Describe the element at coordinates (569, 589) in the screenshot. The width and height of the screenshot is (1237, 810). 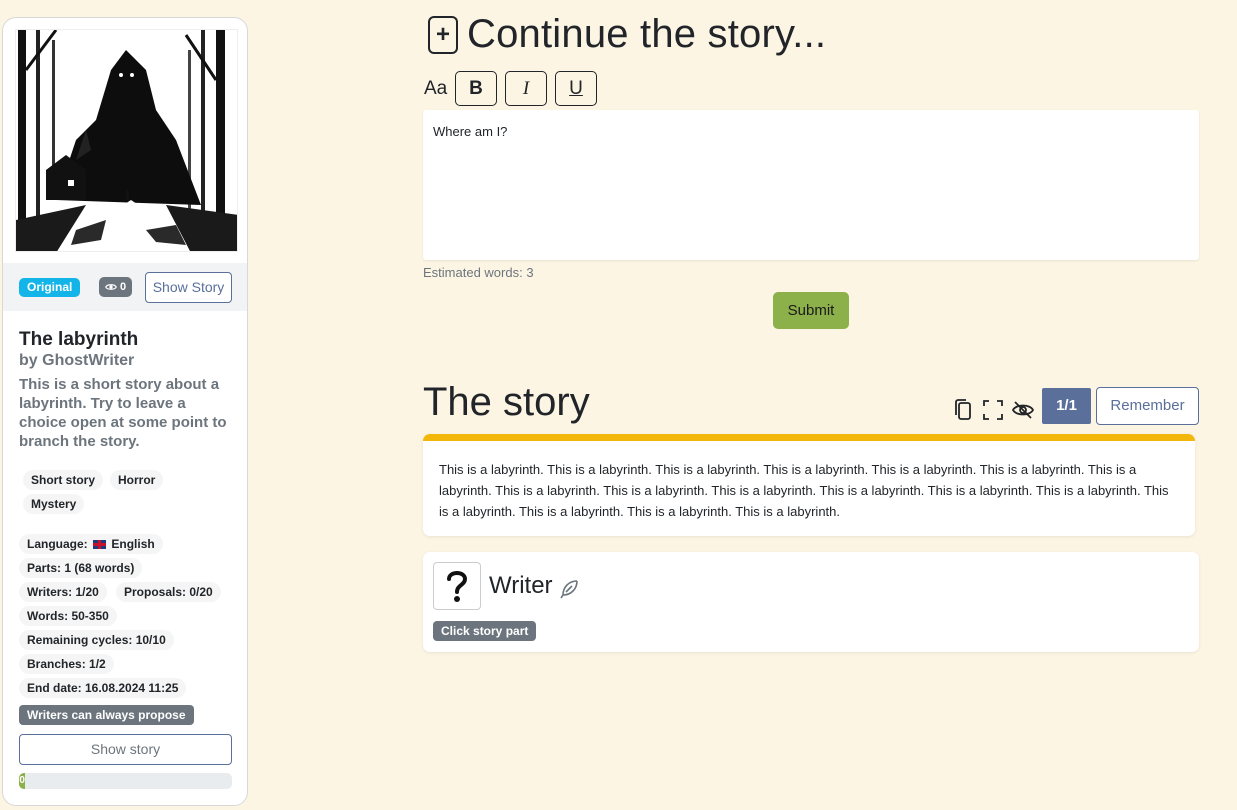
I see `feather-icon` at that location.